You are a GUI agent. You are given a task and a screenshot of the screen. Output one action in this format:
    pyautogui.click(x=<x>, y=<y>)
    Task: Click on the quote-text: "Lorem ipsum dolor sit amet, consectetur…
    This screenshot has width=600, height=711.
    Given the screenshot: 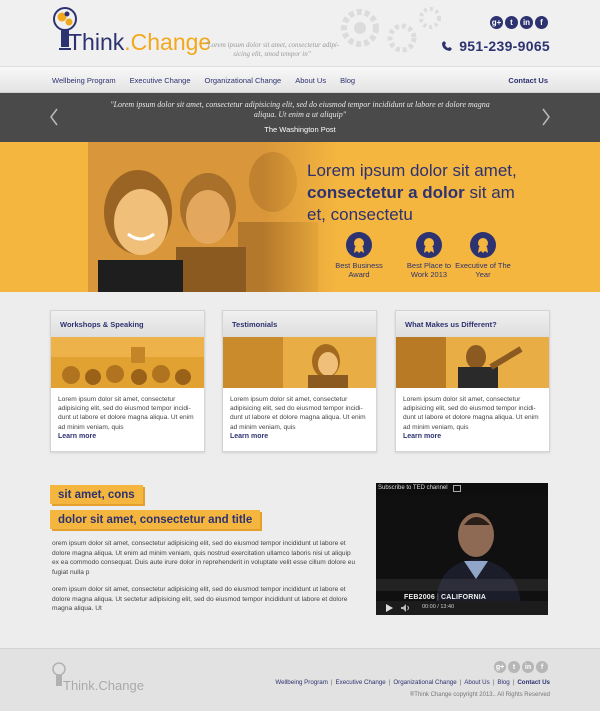 What is the action you would take?
    pyautogui.click(x=300, y=109)
    